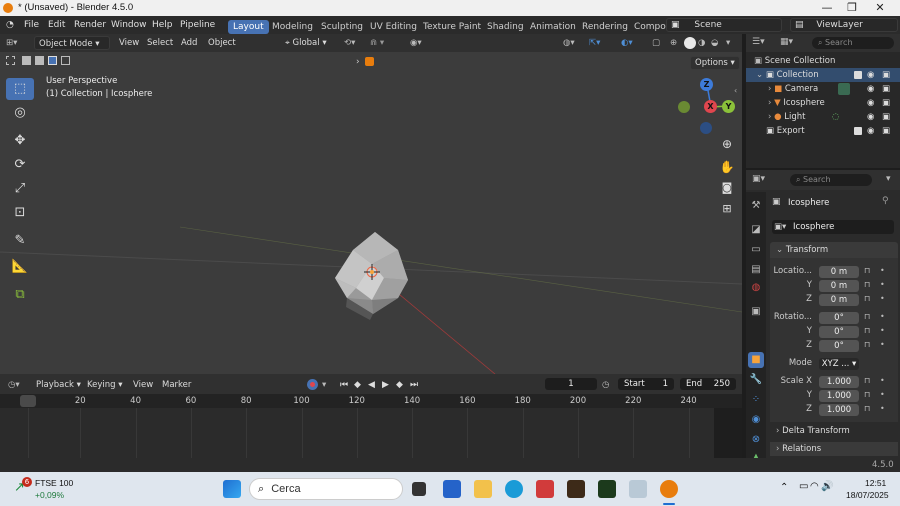 This screenshot has height=506, width=900. I want to click on object-tab-icon: ■, so click(756, 360).